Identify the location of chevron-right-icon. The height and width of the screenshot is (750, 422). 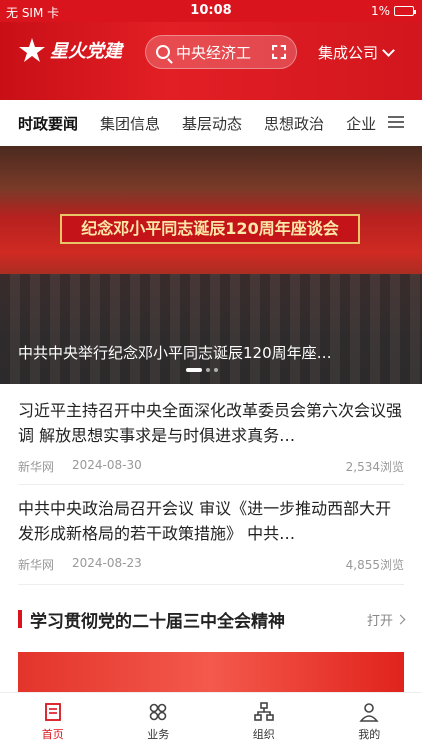
(400, 619).